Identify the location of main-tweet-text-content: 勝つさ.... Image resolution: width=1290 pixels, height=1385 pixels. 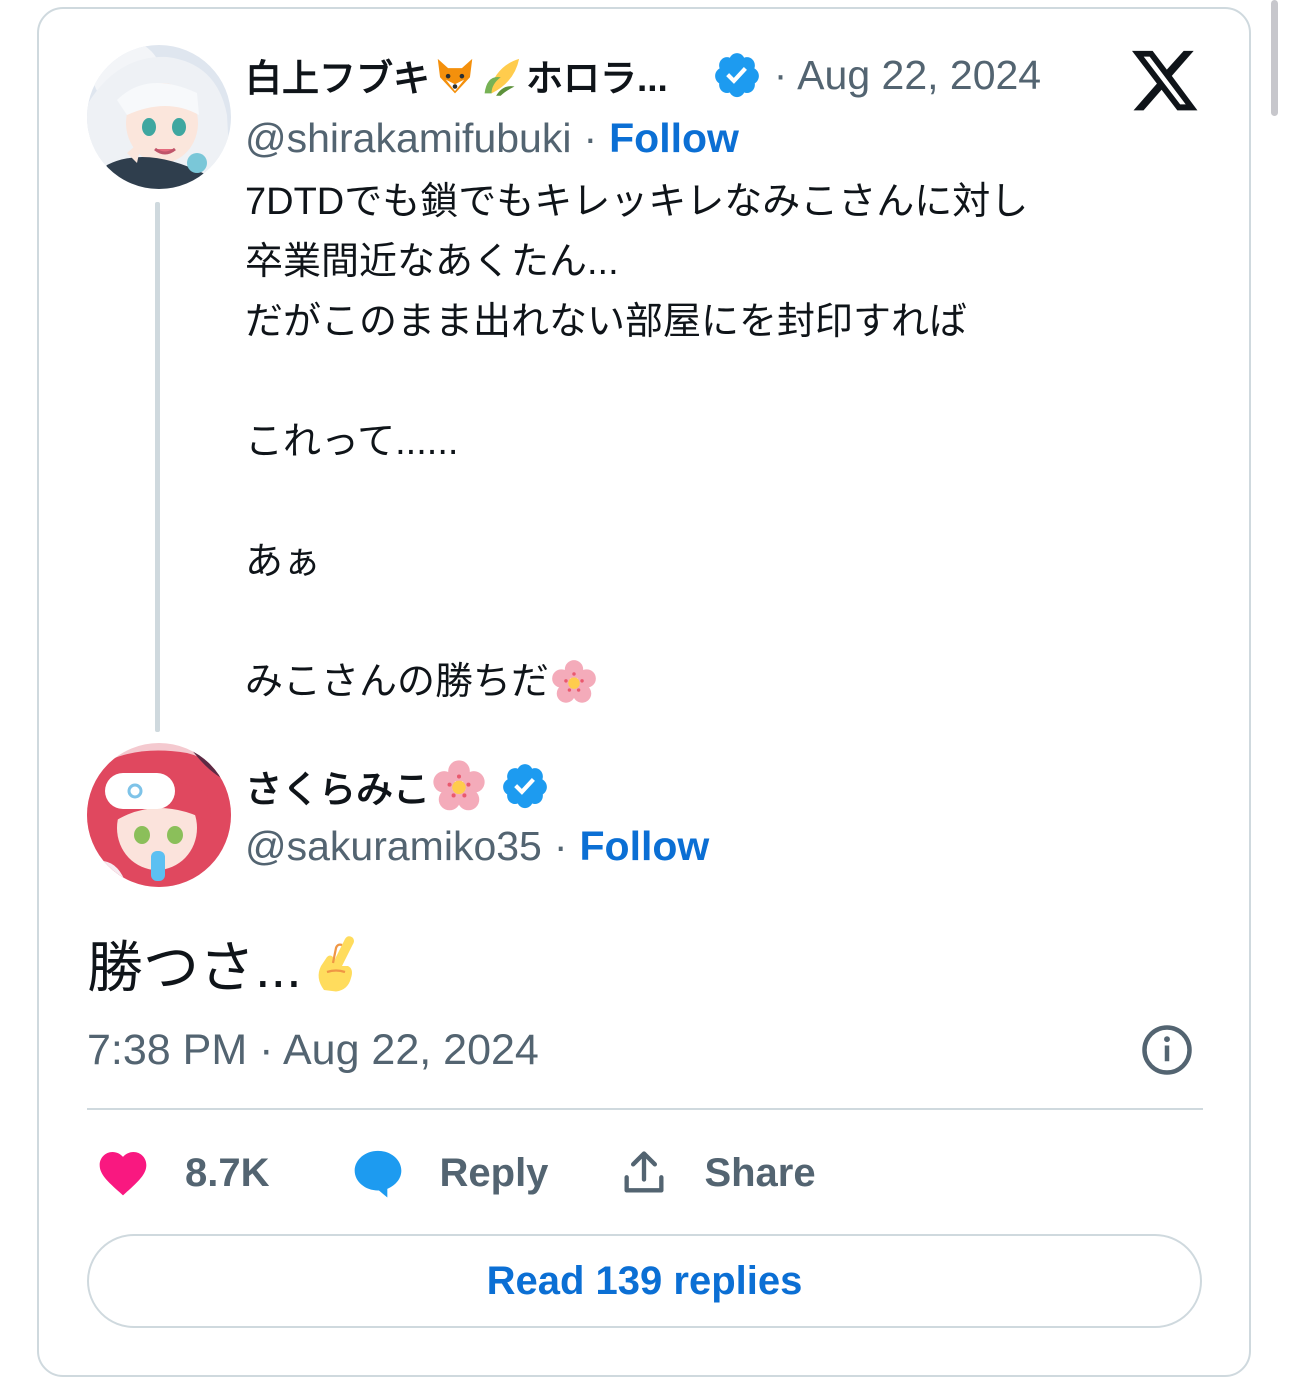
(194, 967).